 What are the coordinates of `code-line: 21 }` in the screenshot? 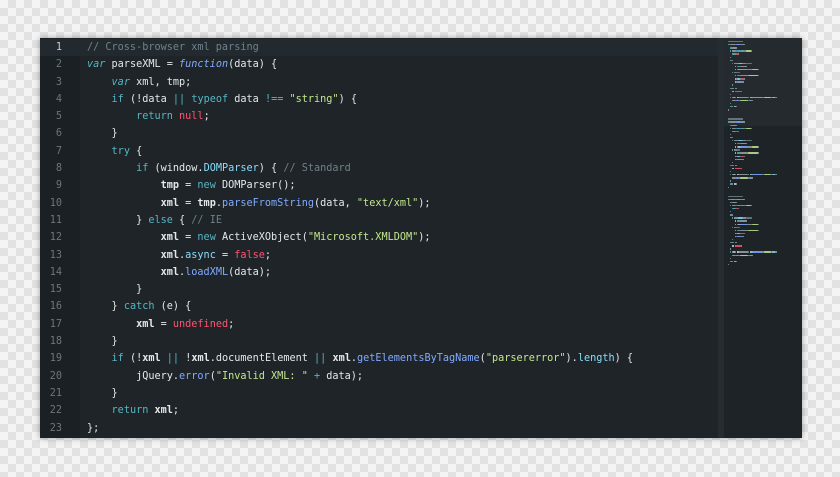 It's located at (379, 393).